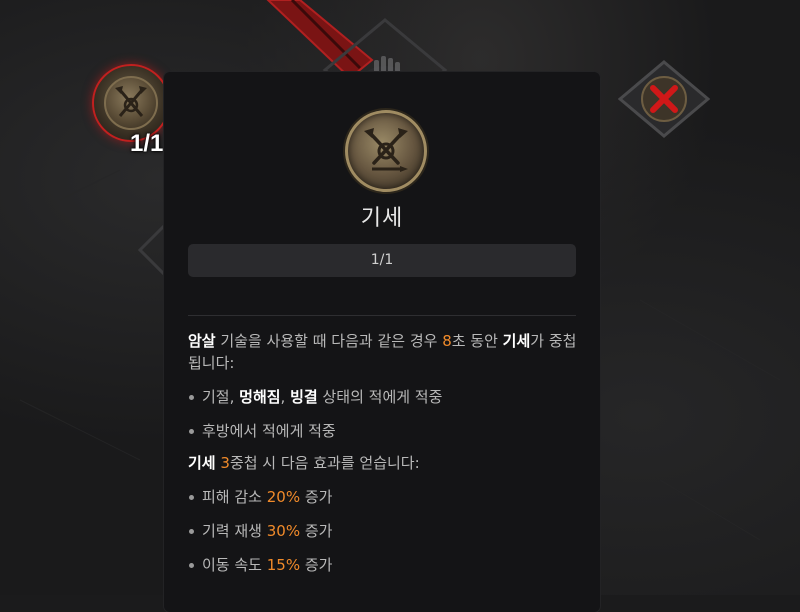 This screenshot has width=800, height=612. Describe the element at coordinates (382, 352) in the screenshot. I see `description-paragraph: 암살 기술을 사용할 때 다음과 같은 경우 8초 동안 기세가 중첩됩니다:` at that location.